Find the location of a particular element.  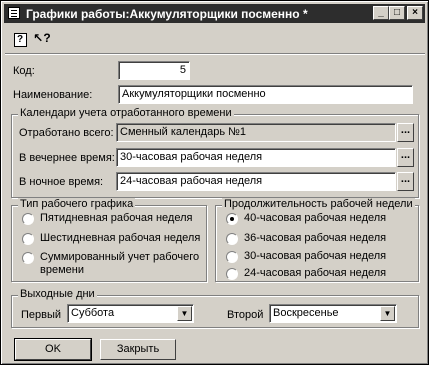

radio-label: Пятидневная рабочая неделя is located at coordinates (116, 218).